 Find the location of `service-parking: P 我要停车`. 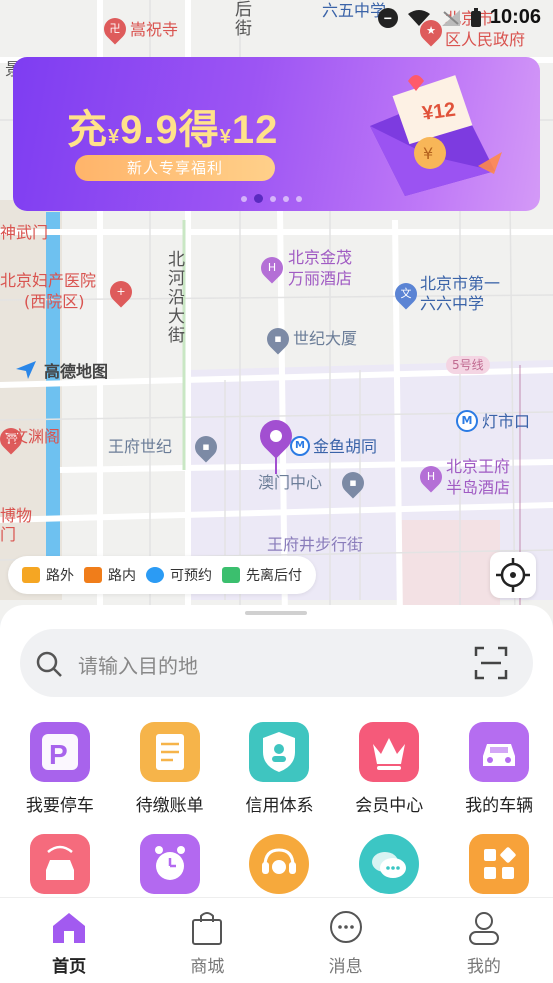

service-parking: P 我要停车 is located at coordinates (60, 769).